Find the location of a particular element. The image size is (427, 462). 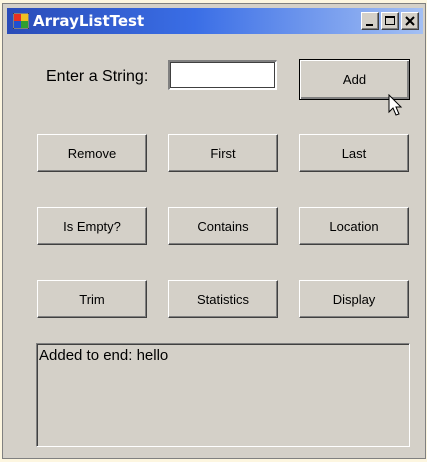

maximize-icon is located at coordinates (390, 20).